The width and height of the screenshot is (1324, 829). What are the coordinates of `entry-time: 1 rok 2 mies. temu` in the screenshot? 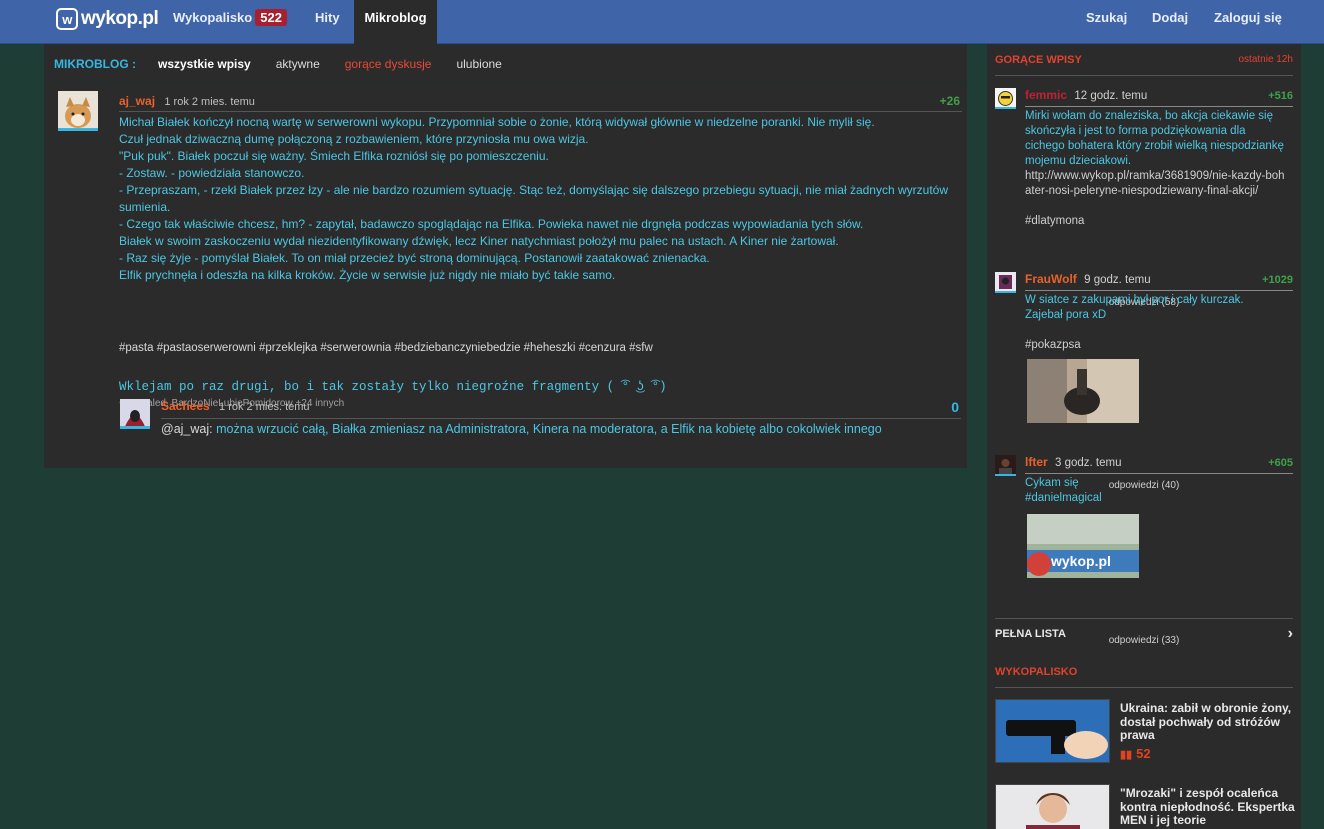 It's located at (209, 102).